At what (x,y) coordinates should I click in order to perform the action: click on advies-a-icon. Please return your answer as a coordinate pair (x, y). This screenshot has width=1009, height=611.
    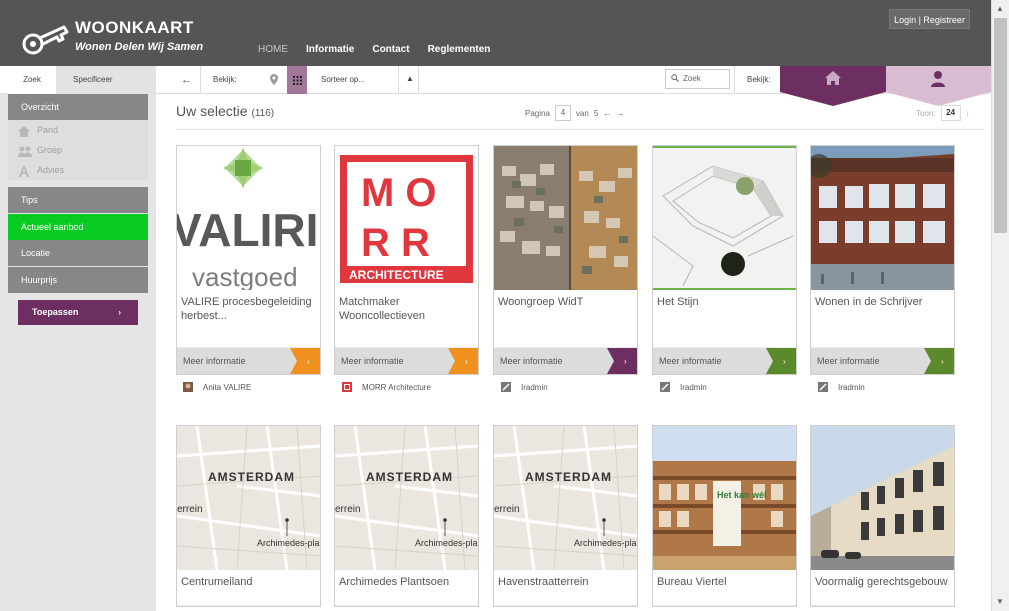
    Looking at the image, I should click on (24, 174).